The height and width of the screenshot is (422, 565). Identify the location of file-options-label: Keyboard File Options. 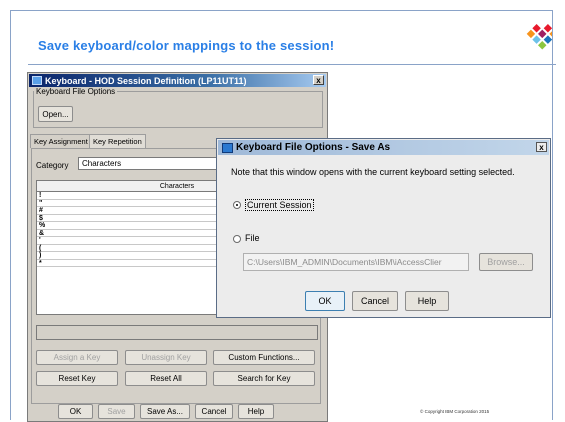
(76, 91).